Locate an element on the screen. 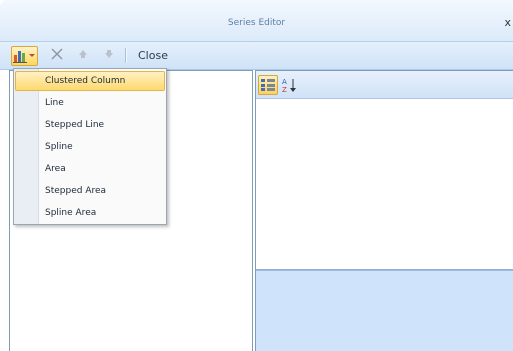 This screenshot has width=513, height=351. delete-button is located at coordinates (57, 55).